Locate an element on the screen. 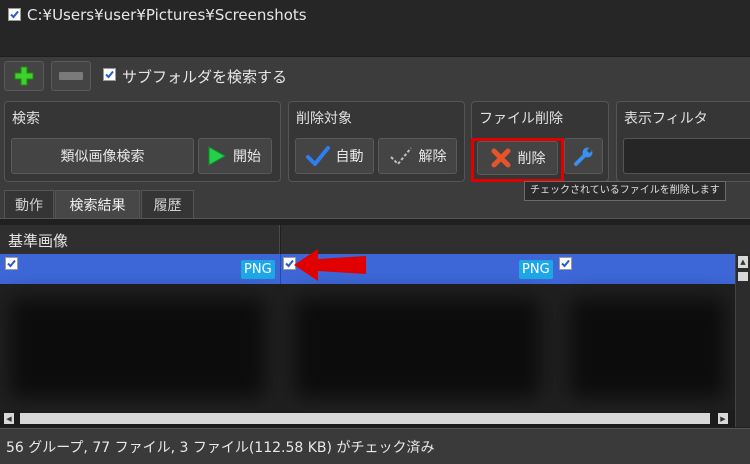 The image size is (750, 464). similar-image-search-button: 類似画像検索 is located at coordinates (102, 156).